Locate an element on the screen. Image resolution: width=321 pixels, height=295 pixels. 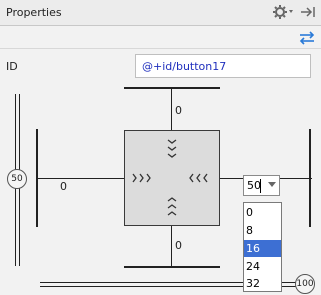
margin-option-highlighted: 16 is located at coordinates (262, 248).